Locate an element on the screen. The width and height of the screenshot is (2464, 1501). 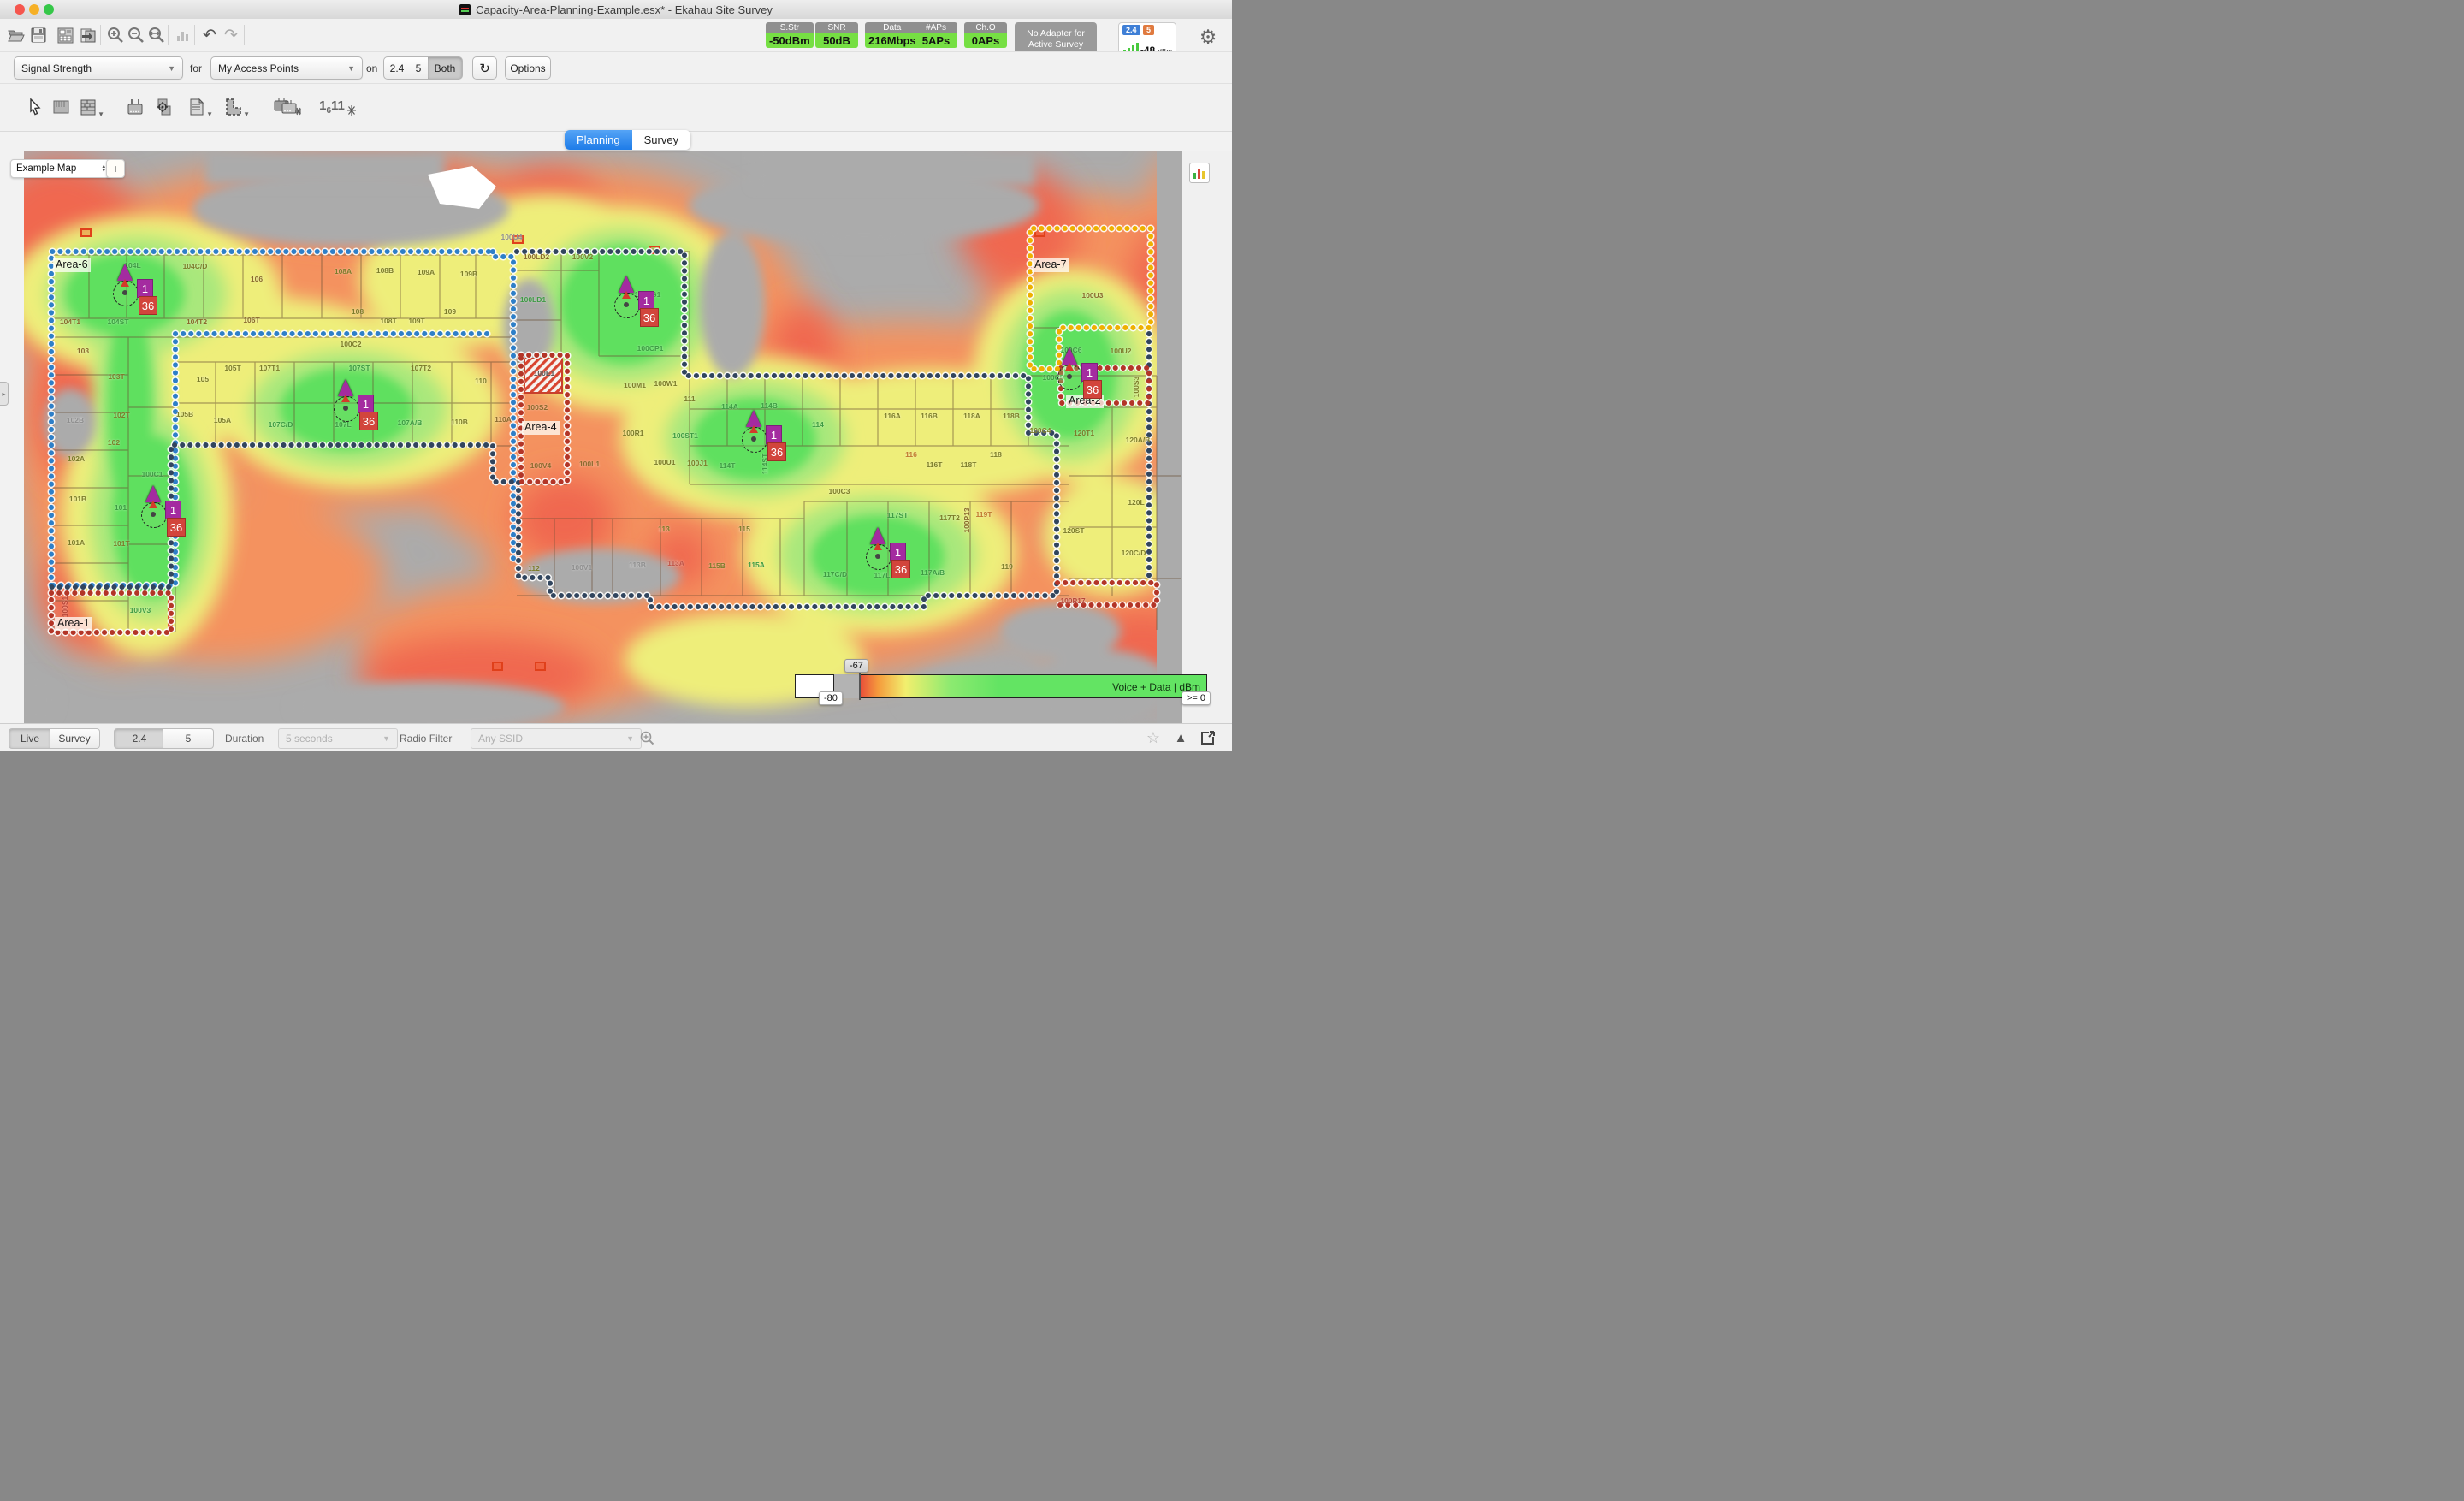
up-triangle-icon: ▲ is located at coordinates (1181, 738).